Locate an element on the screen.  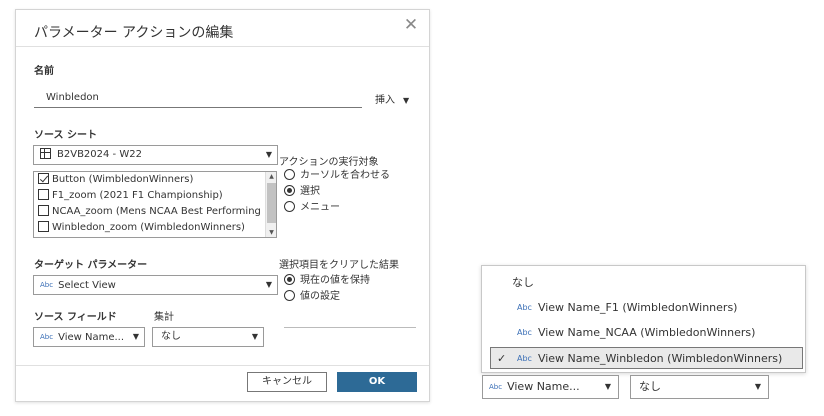
sheet-item-label: F1_zoom (2021 F1 Championship) is located at coordinates (137, 195).